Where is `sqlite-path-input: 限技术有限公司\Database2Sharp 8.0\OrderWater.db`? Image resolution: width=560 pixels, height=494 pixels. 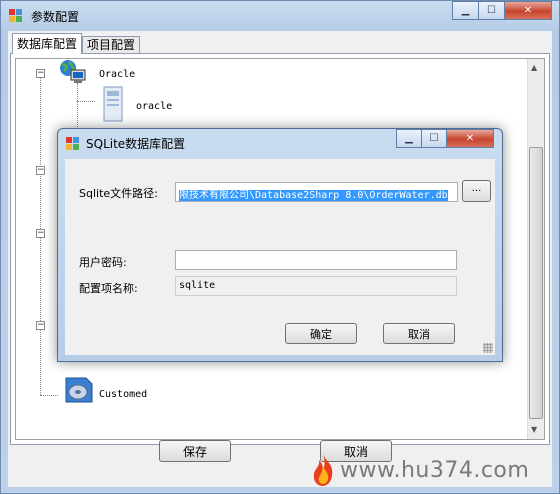
sqlite-path-input: 限技术有限公司\Database2Sharp 8.0\OrderWater.db is located at coordinates (316, 192).